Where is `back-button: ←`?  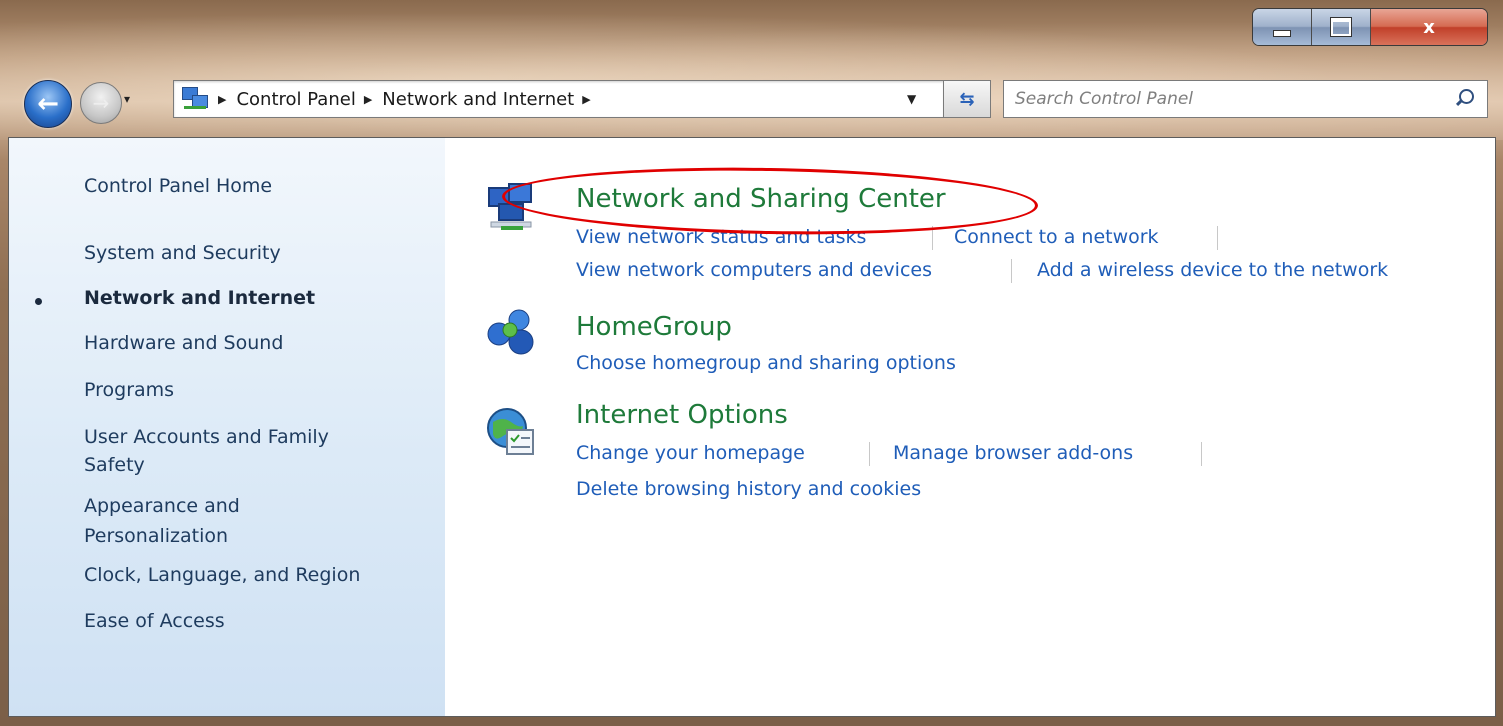 back-button: ← is located at coordinates (48, 104).